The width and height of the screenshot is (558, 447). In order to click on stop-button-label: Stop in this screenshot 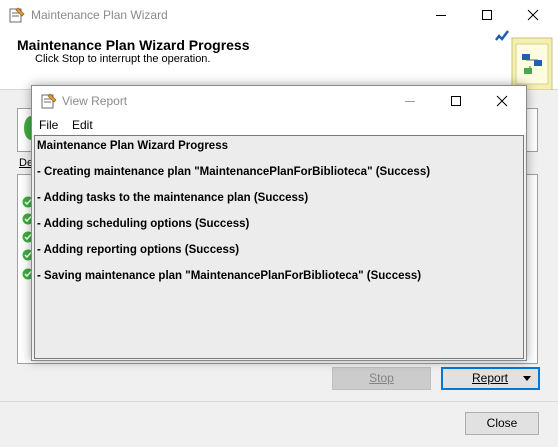, I will do `click(381, 378)`.